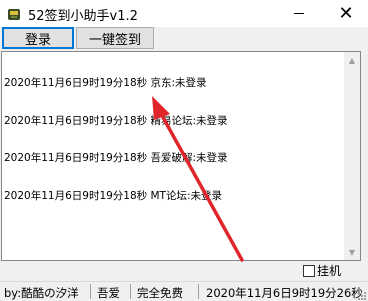 The image size is (368, 301). What do you see at coordinates (83, 16) in the screenshot?
I see `window-title: 52签到小助手v1.2` at bounding box center [83, 16].